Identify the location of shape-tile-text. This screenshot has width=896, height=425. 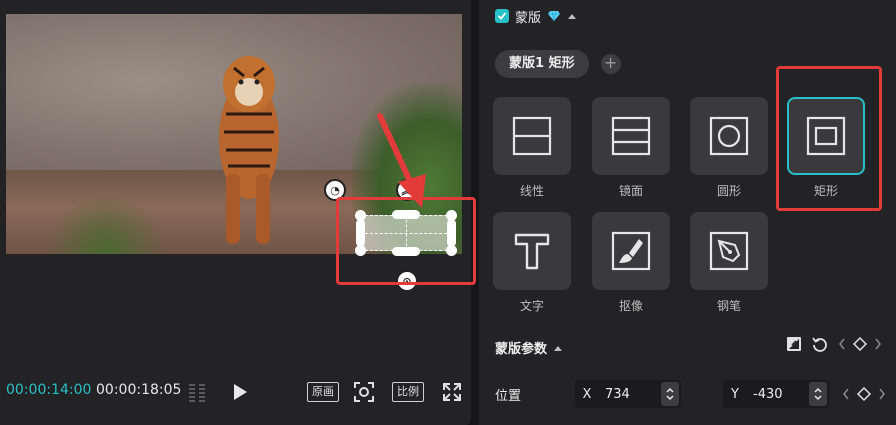
(532, 251).